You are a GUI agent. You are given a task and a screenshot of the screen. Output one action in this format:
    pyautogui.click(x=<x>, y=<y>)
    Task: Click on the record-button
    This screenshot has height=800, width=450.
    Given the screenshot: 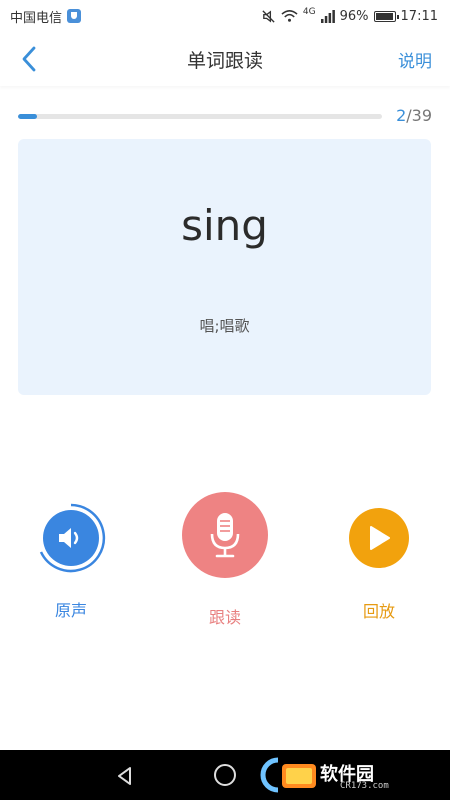 What is the action you would take?
    pyautogui.click(x=225, y=535)
    